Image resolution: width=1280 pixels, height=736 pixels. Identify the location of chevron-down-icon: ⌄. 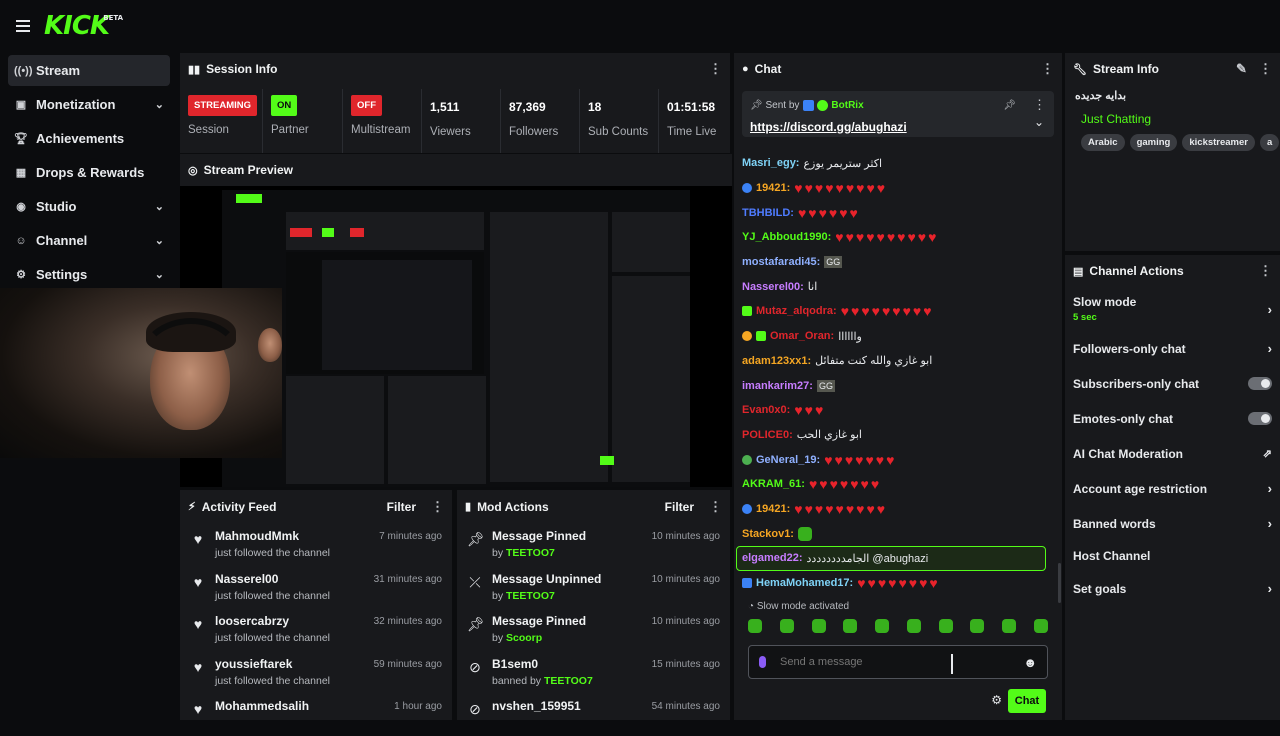
(1039, 122).